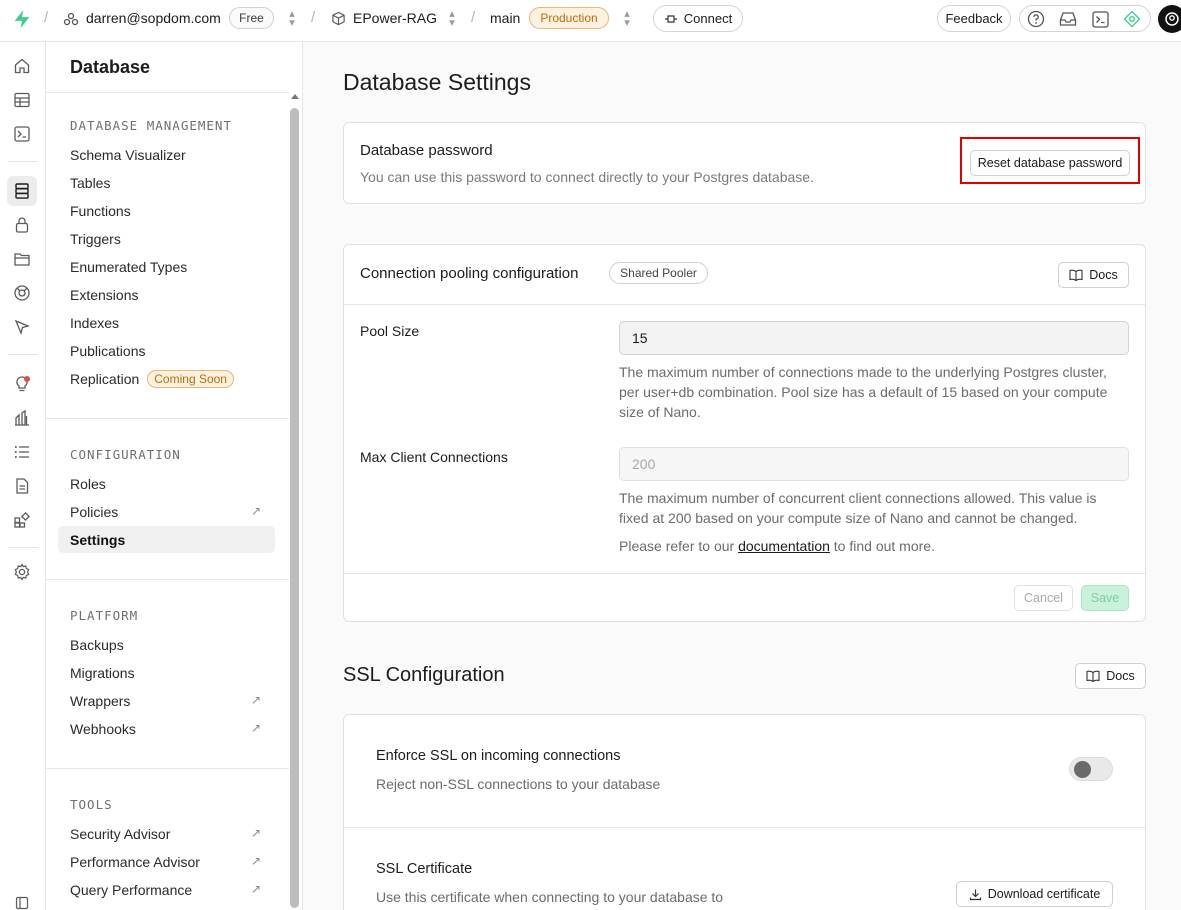 This screenshot has width=1181, height=910. I want to click on menu-scrollbar, so click(294, 508).